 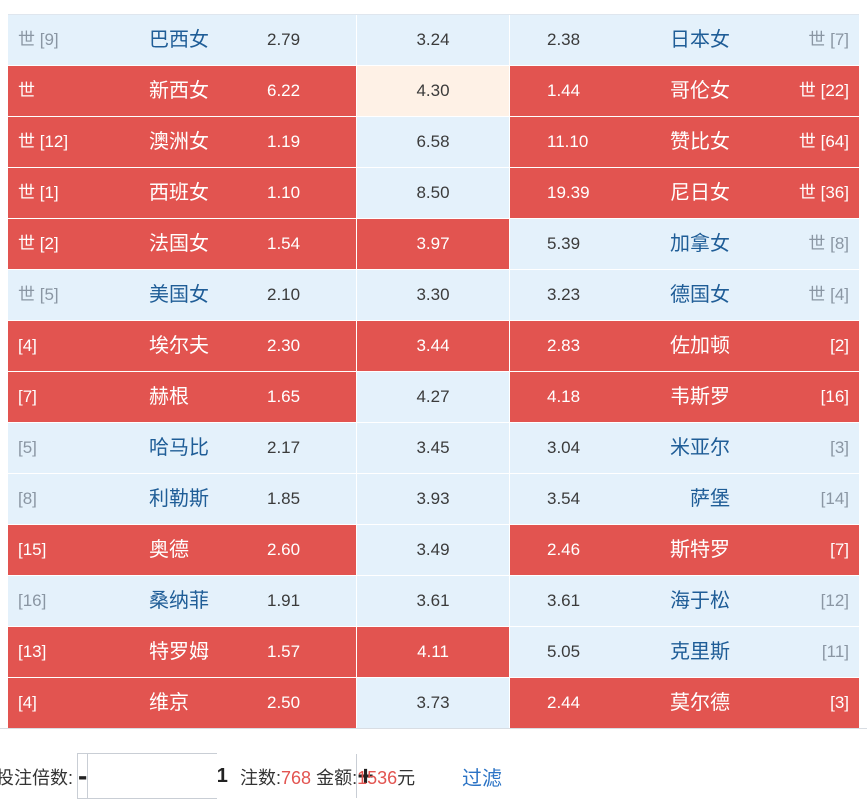 I want to click on home-team-name: 特罗姆, so click(x=179, y=652).